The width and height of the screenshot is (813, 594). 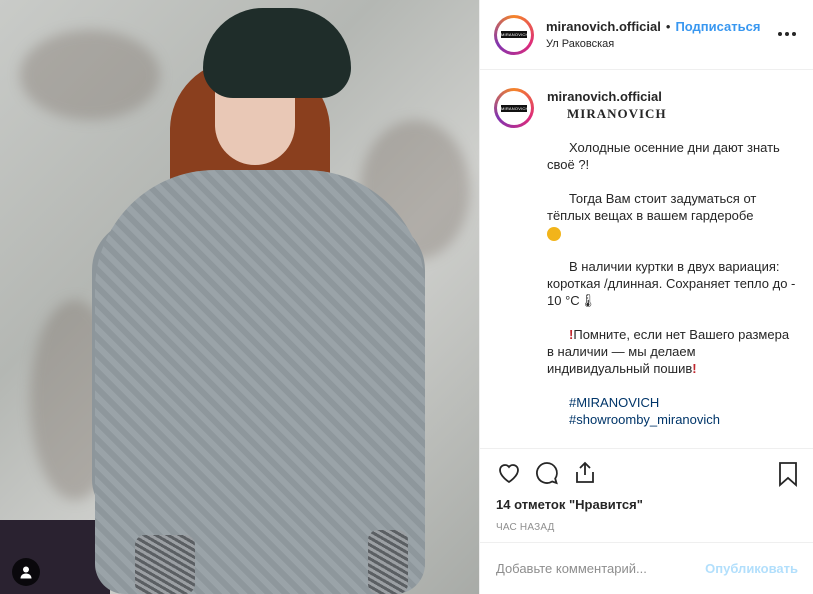 What do you see at coordinates (673, 402) in the screenshot?
I see `hashtag-link: #MIRANOVICH` at bounding box center [673, 402].